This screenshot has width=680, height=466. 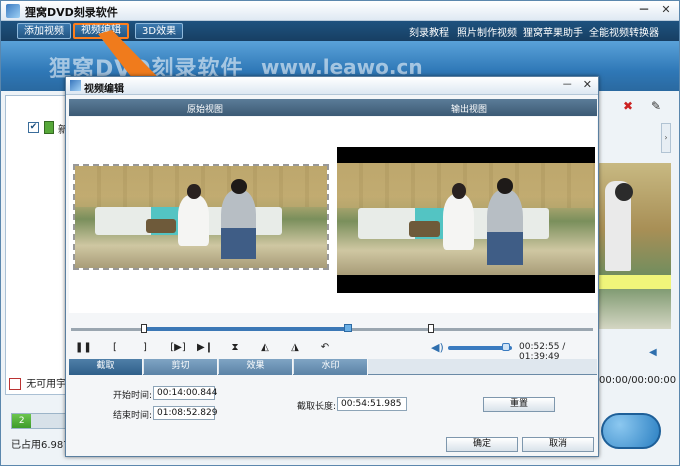 I want to click on end-time-label: 结束时间:, so click(x=133, y=416).